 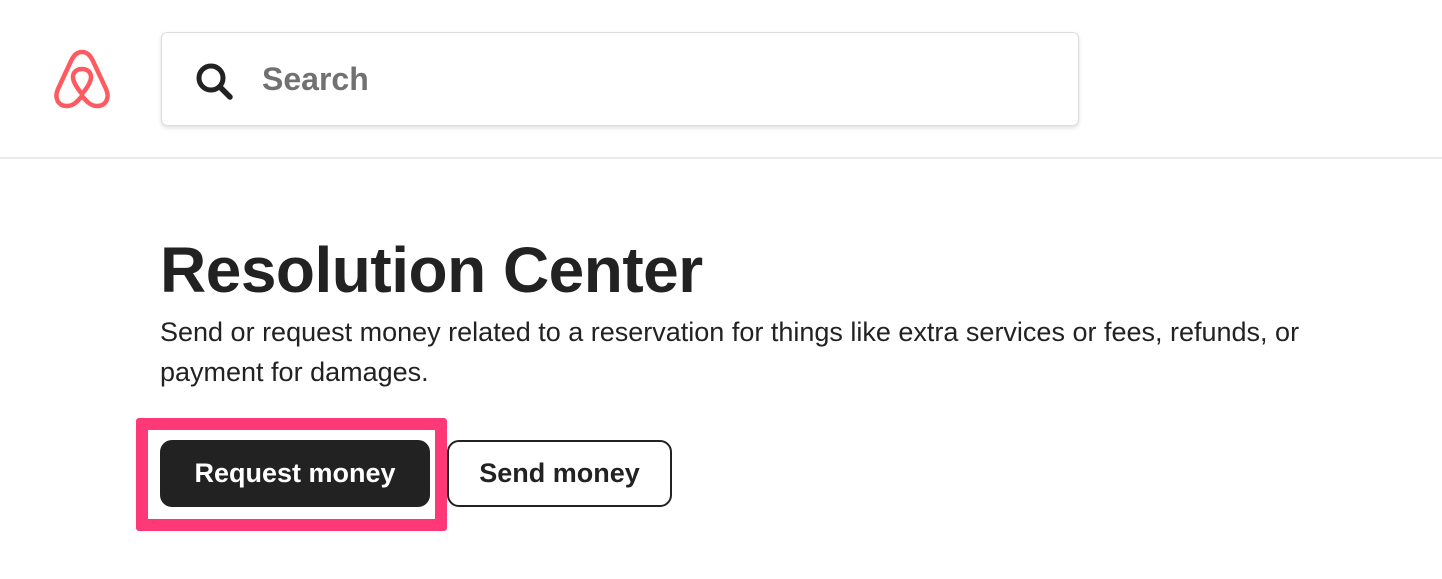 I want to click on send-money-button: Send money, so click(x=559, y=473).